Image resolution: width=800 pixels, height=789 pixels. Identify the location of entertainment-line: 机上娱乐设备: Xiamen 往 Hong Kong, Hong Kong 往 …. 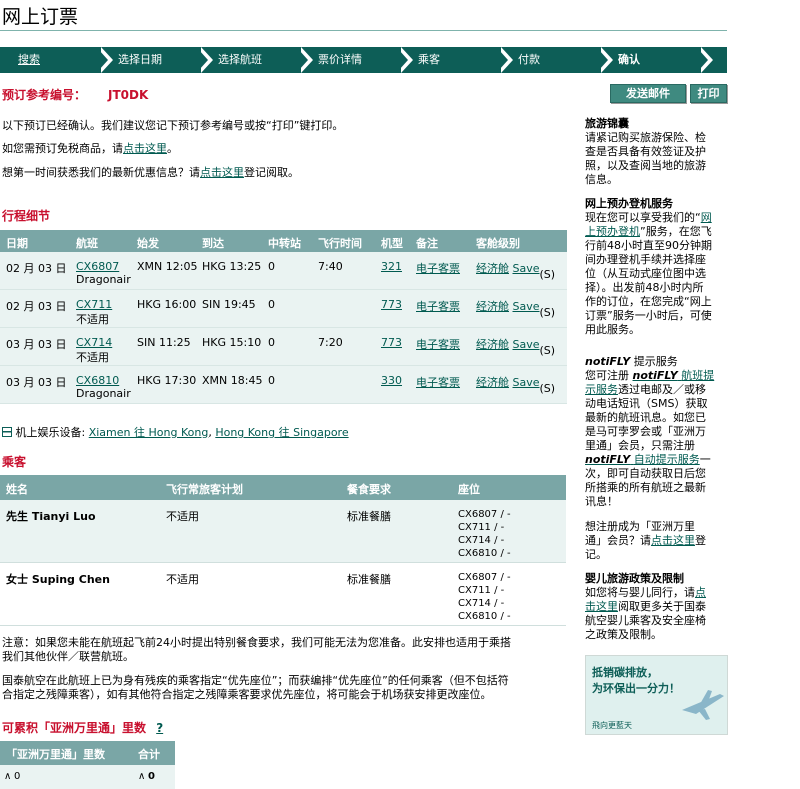
(175, 433).